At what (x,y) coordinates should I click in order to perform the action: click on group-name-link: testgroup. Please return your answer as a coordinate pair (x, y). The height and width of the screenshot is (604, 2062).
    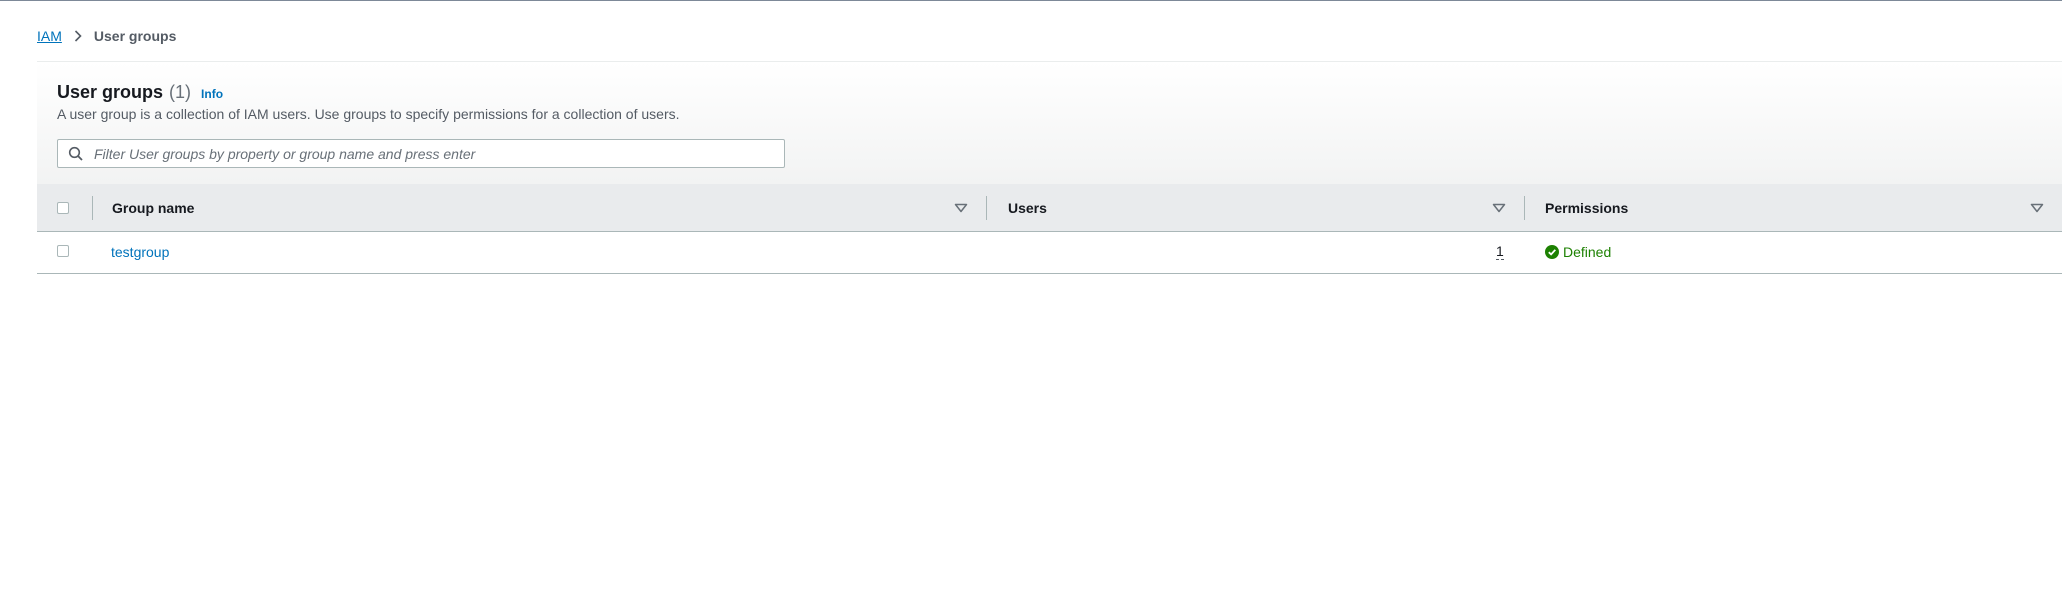
    Looking at the image, I should click on (140, 252).